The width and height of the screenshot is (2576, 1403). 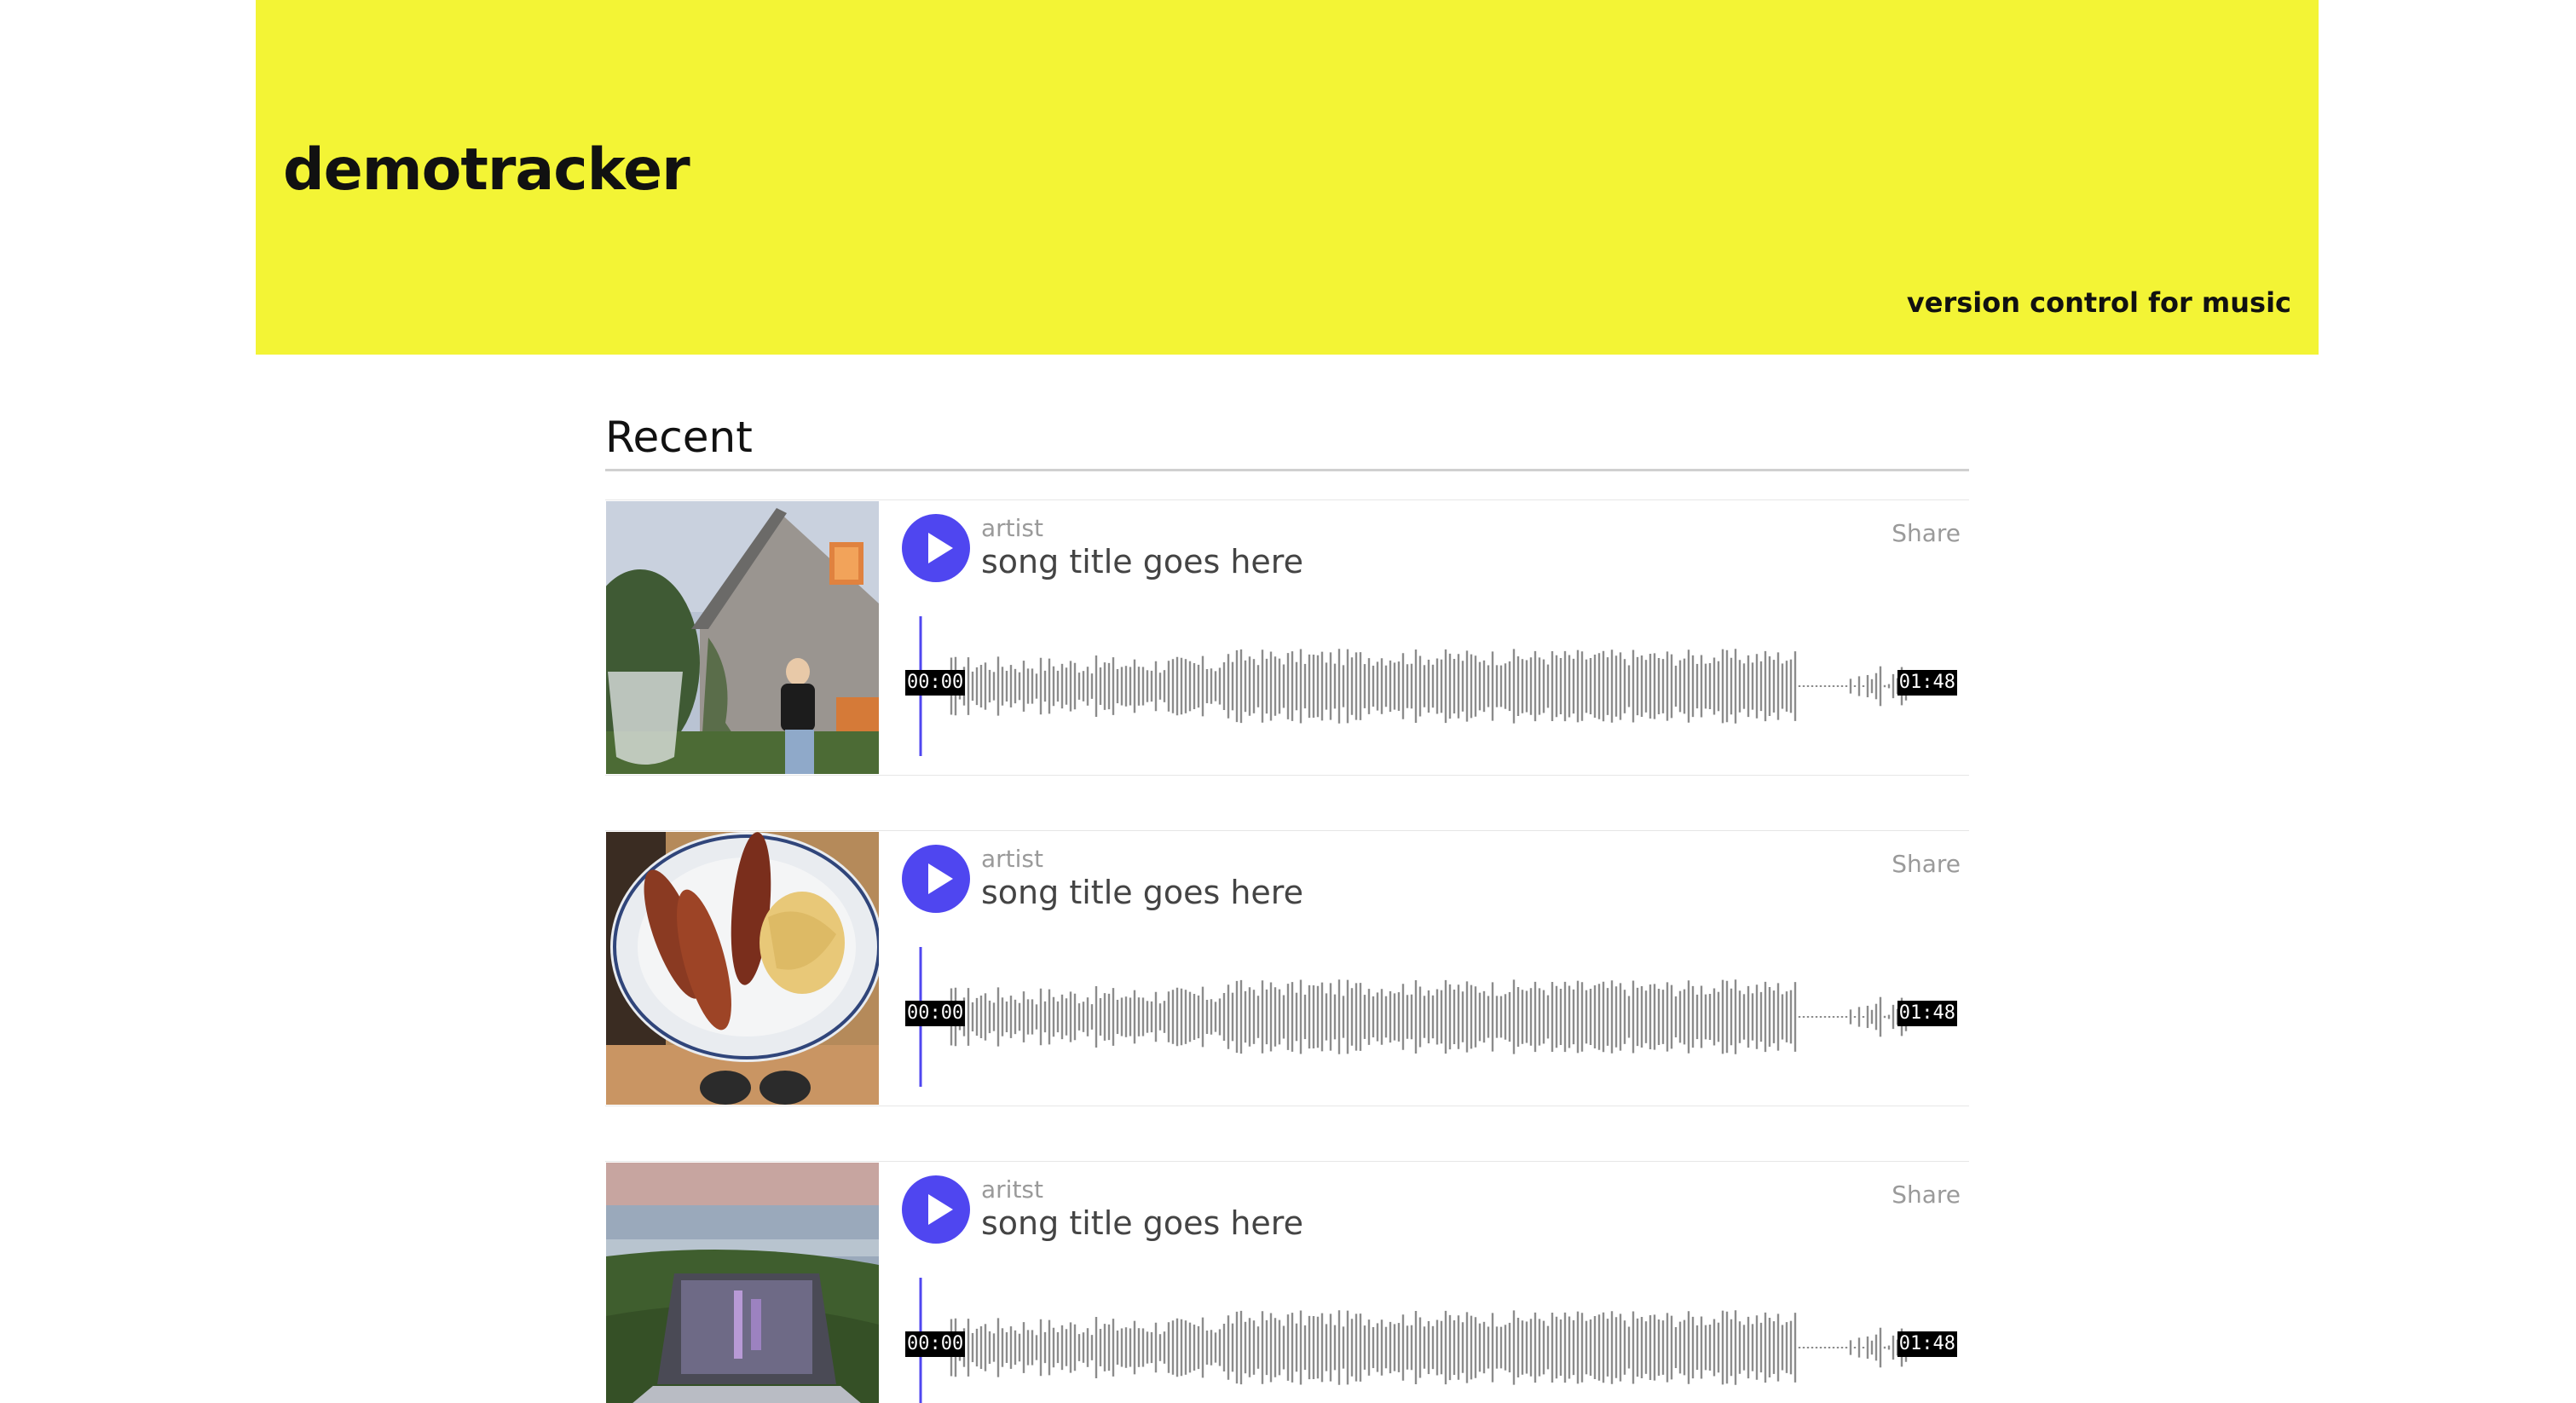 I want to click on section-title: Recent, so click(x=679, y=437).